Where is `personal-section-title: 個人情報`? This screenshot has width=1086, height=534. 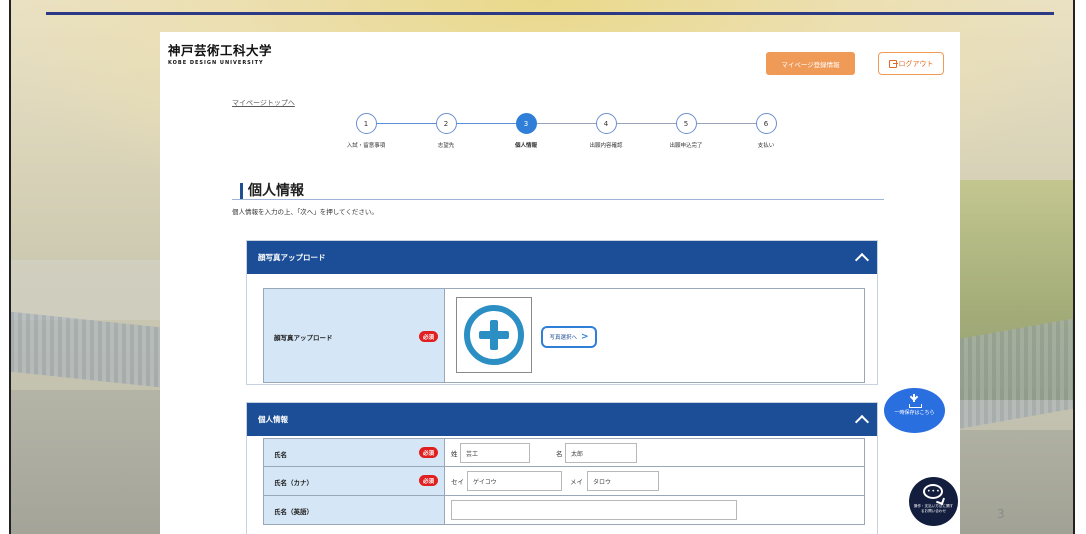
personal-section-title: 個人情報 is located at coordinates (273, 419).